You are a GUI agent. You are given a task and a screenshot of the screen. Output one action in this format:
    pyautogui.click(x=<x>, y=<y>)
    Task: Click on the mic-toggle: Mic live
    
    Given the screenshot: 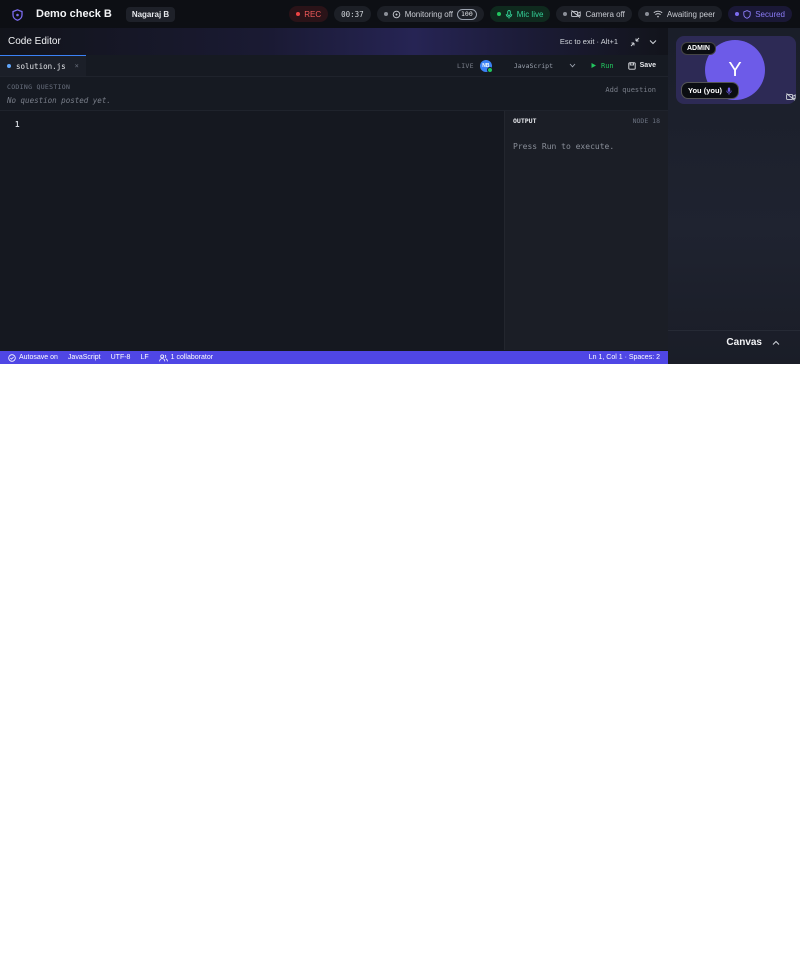 What is the action you would take?
    pyautogui.click(x=520, y=14)
    